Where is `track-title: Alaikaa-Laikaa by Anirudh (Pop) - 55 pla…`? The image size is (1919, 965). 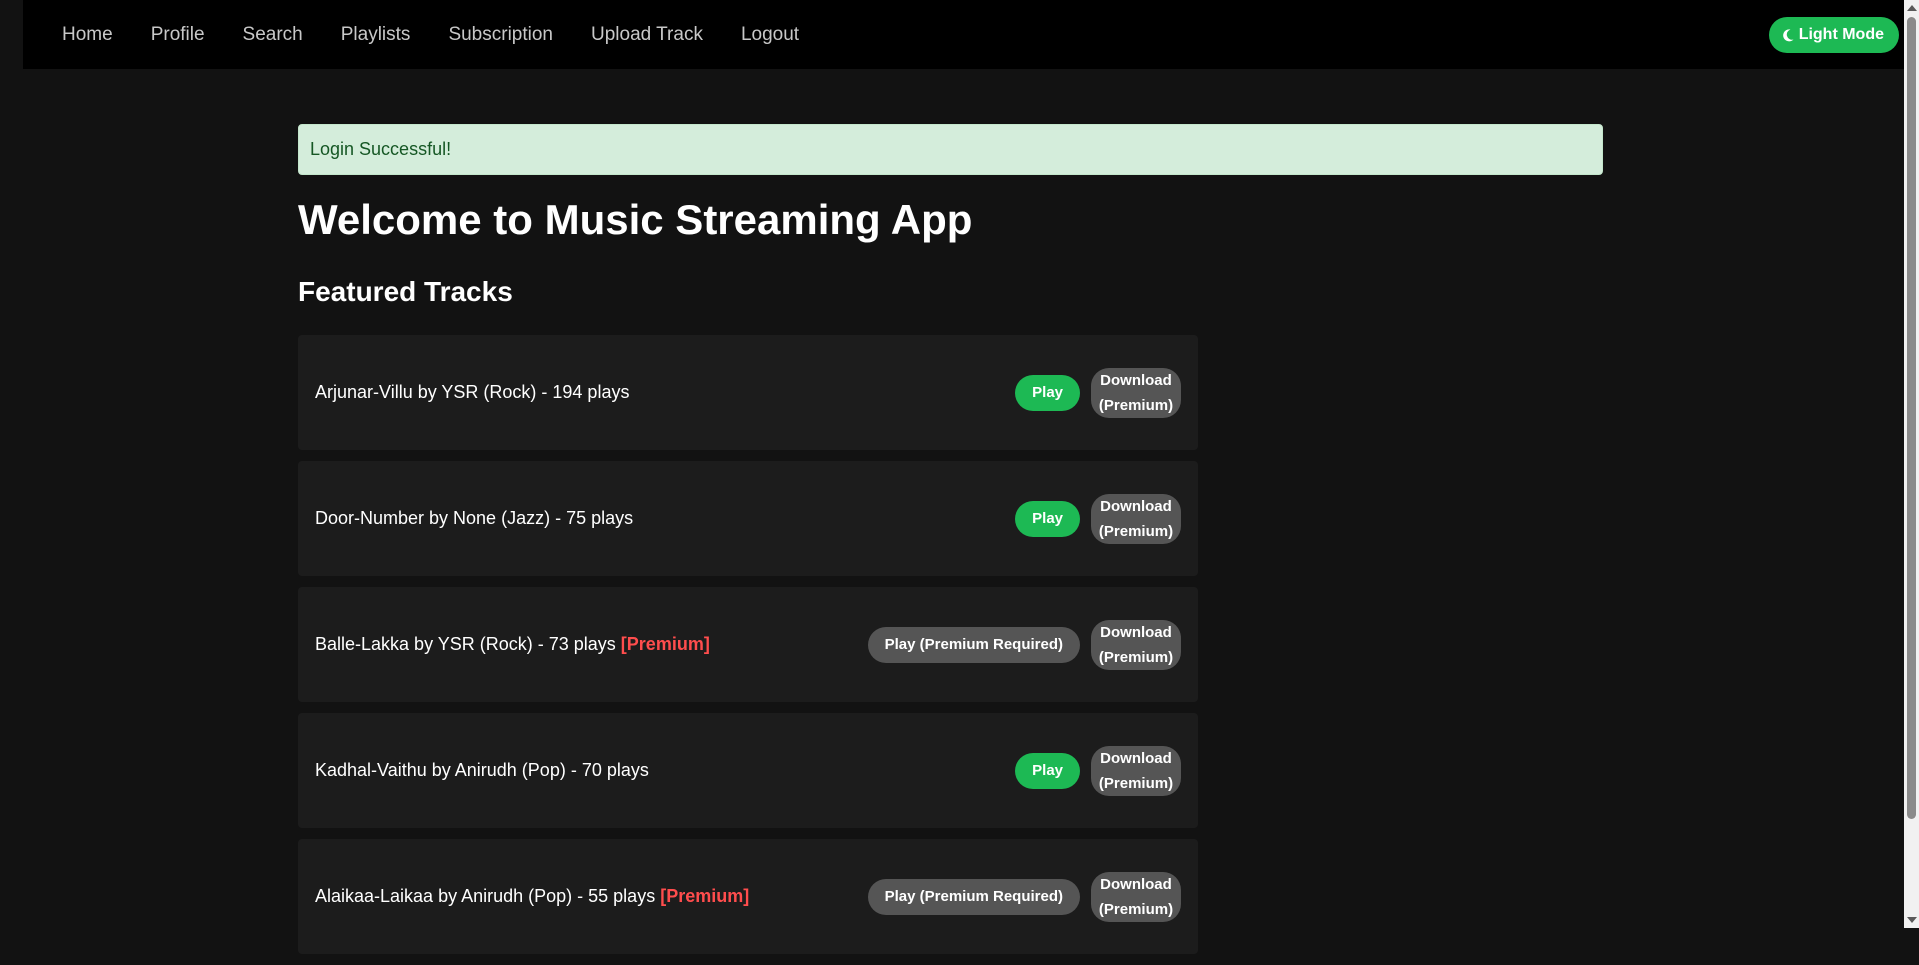
track-title: Alaikaa-Laikaa by Anirudh (Pop) - 55 pla… is located at coordinates (485, 896).